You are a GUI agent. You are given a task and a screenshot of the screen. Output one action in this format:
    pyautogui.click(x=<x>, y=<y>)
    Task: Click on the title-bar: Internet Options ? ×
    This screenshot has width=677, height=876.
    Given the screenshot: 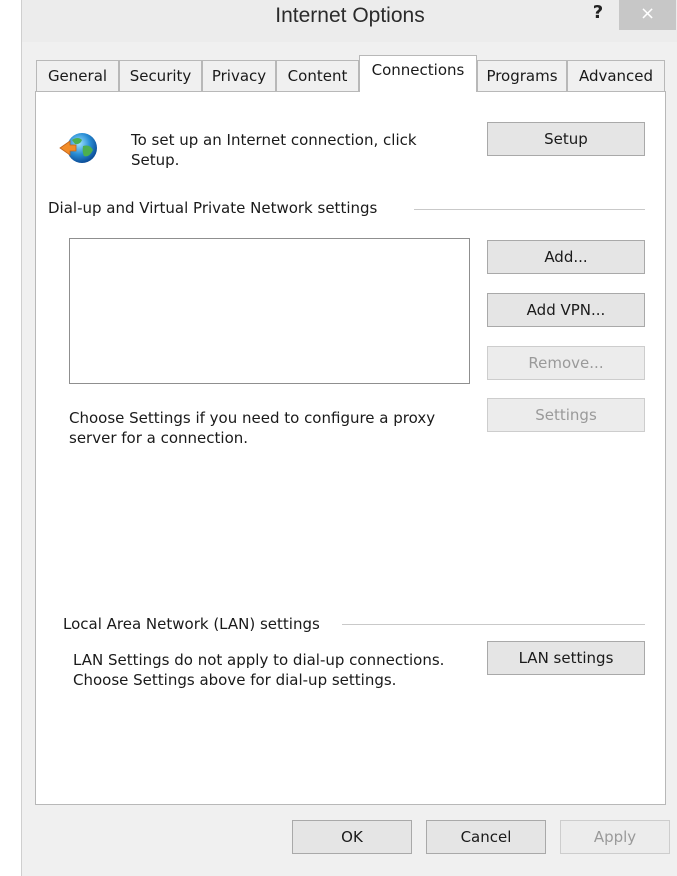 What is the action you would take?
    pyautogui.click(x=349, y=21)
    